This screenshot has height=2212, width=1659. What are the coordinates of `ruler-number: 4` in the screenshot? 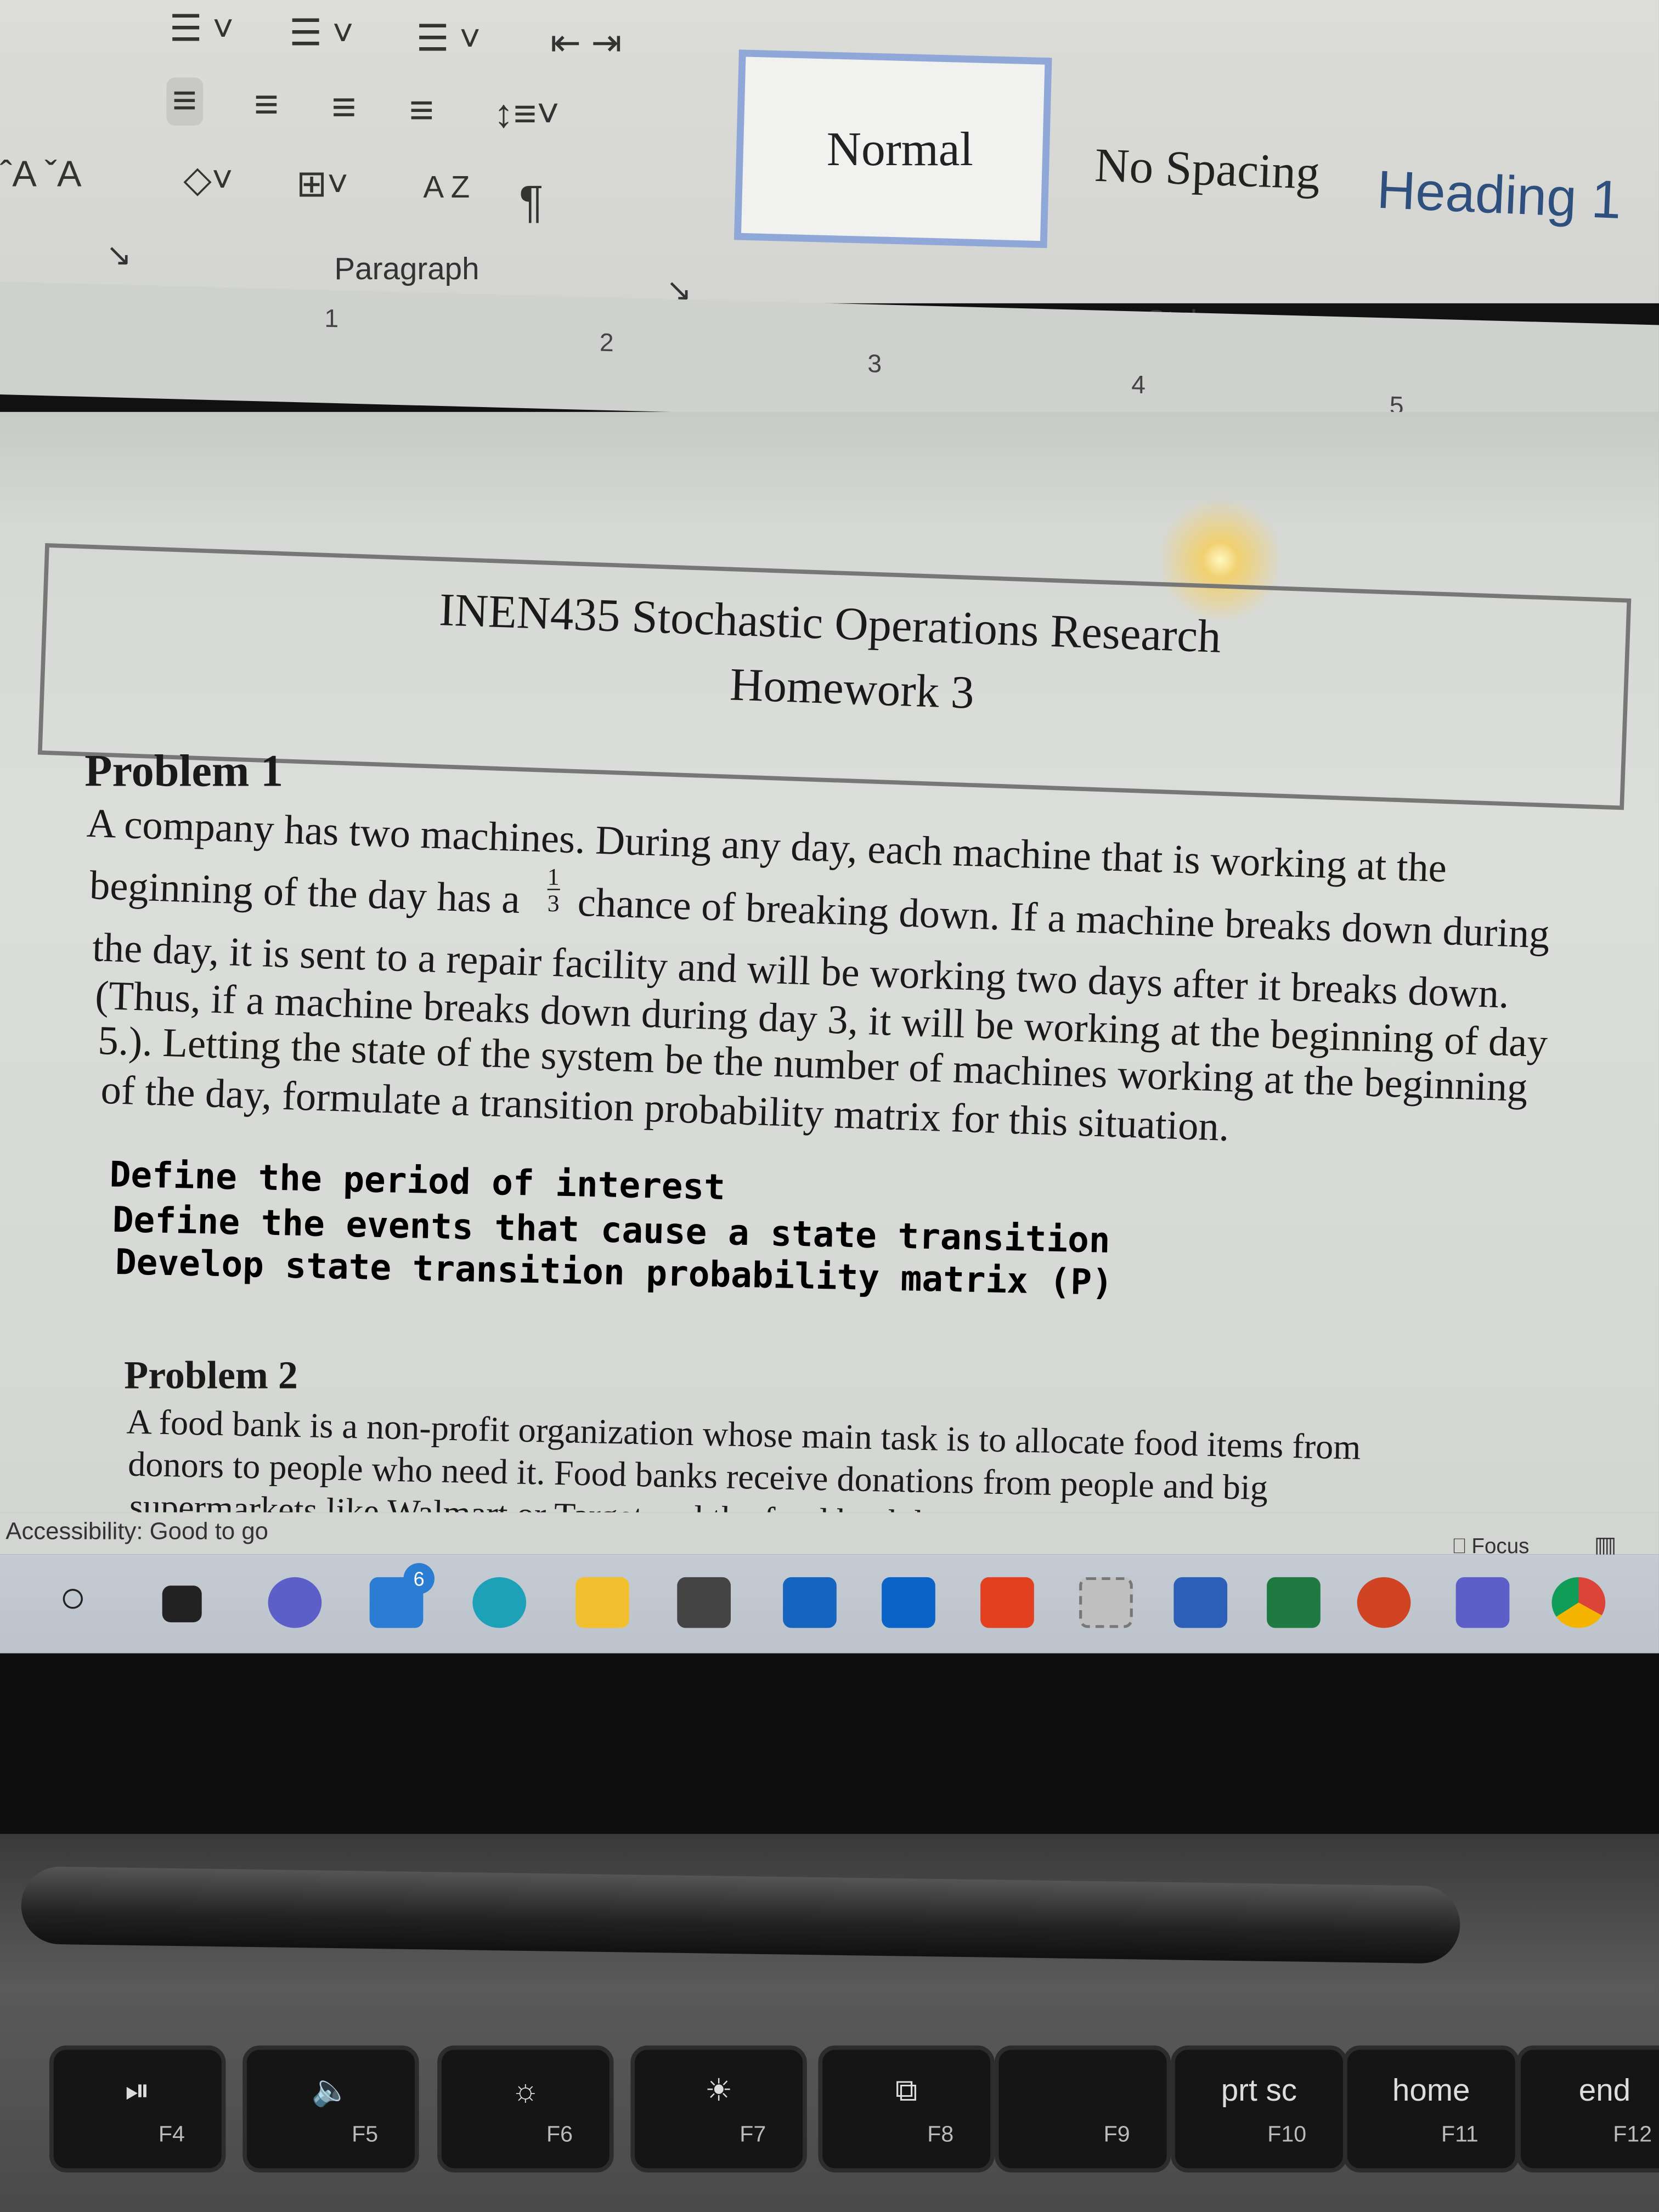 It's located at (1138, 385).